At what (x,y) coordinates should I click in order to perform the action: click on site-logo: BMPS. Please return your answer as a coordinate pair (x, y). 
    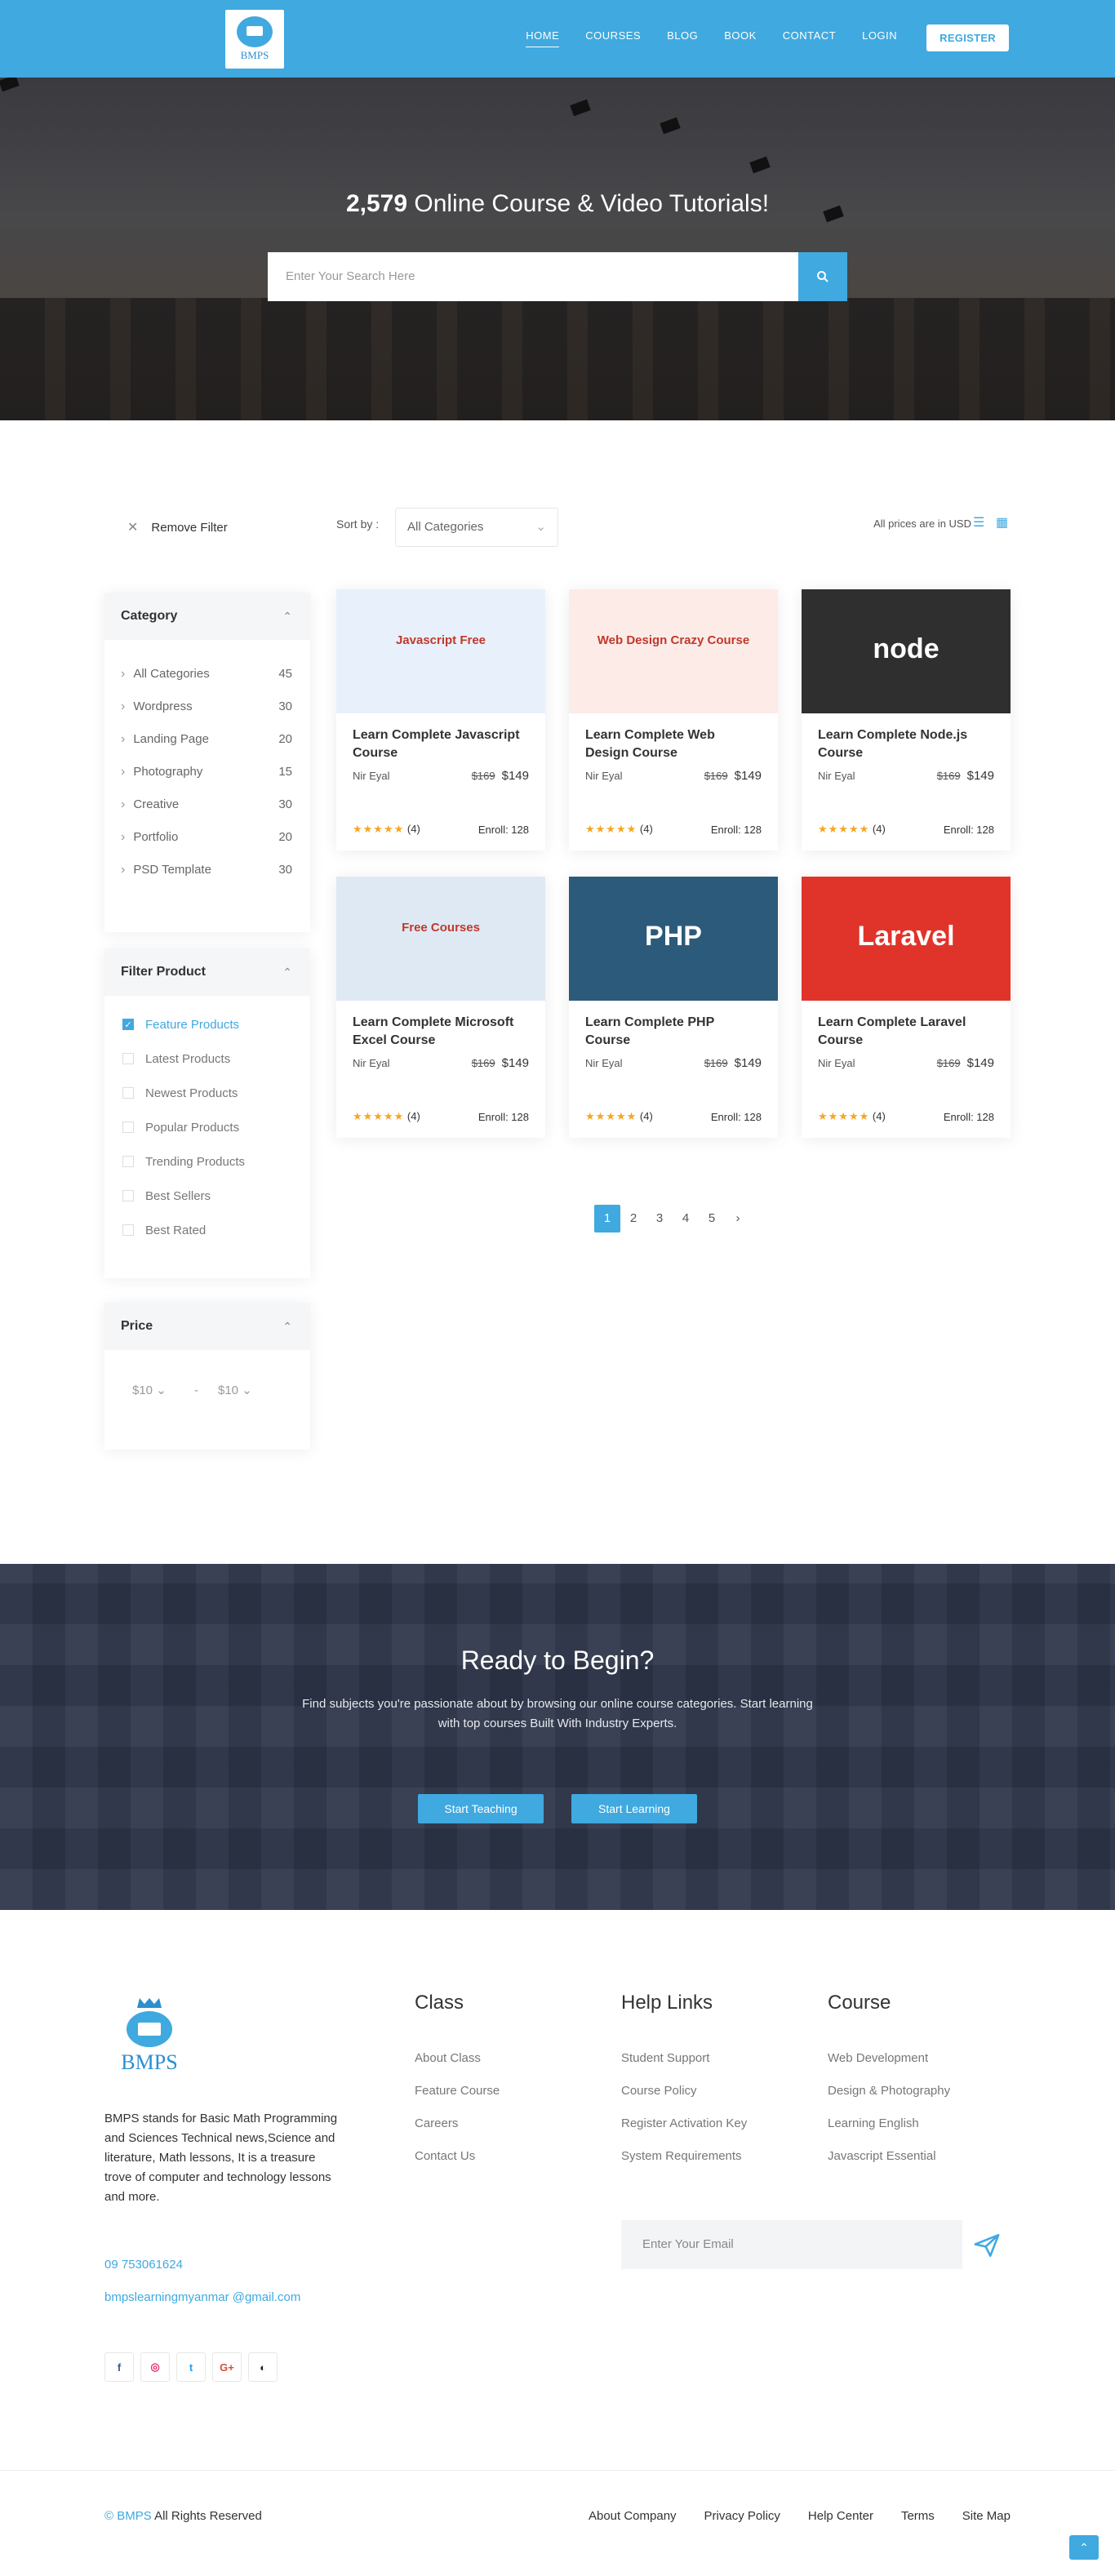
    Looking at the image, I should click on (255, 39).